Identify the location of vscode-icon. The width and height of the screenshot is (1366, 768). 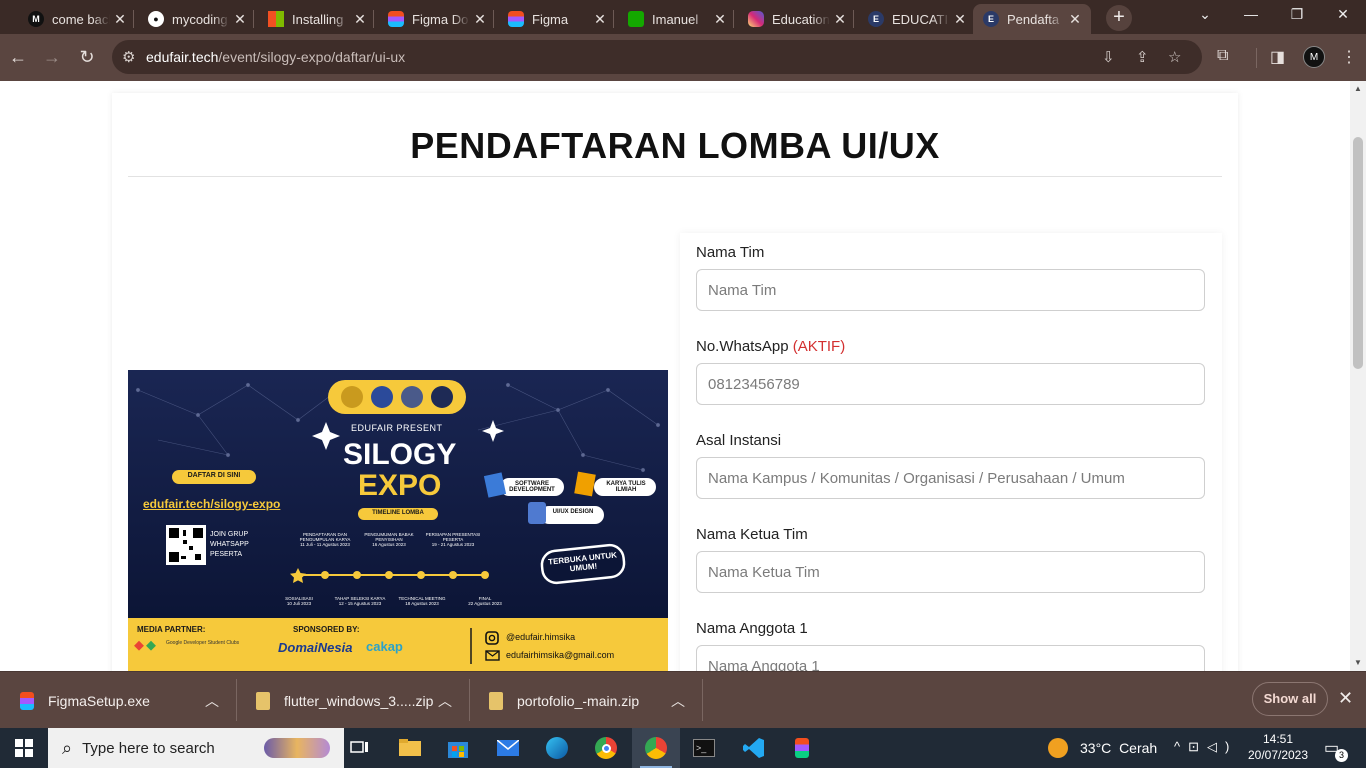
(754, 748).